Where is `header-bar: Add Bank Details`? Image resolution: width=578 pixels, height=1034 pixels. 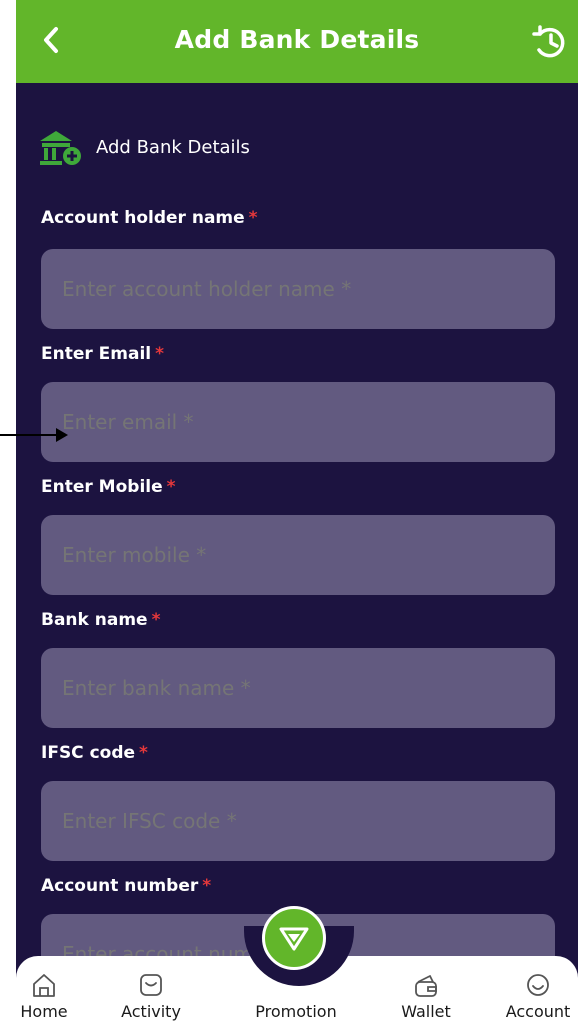
header-bar: Add Bank Details is located at coordinates (297, 41).